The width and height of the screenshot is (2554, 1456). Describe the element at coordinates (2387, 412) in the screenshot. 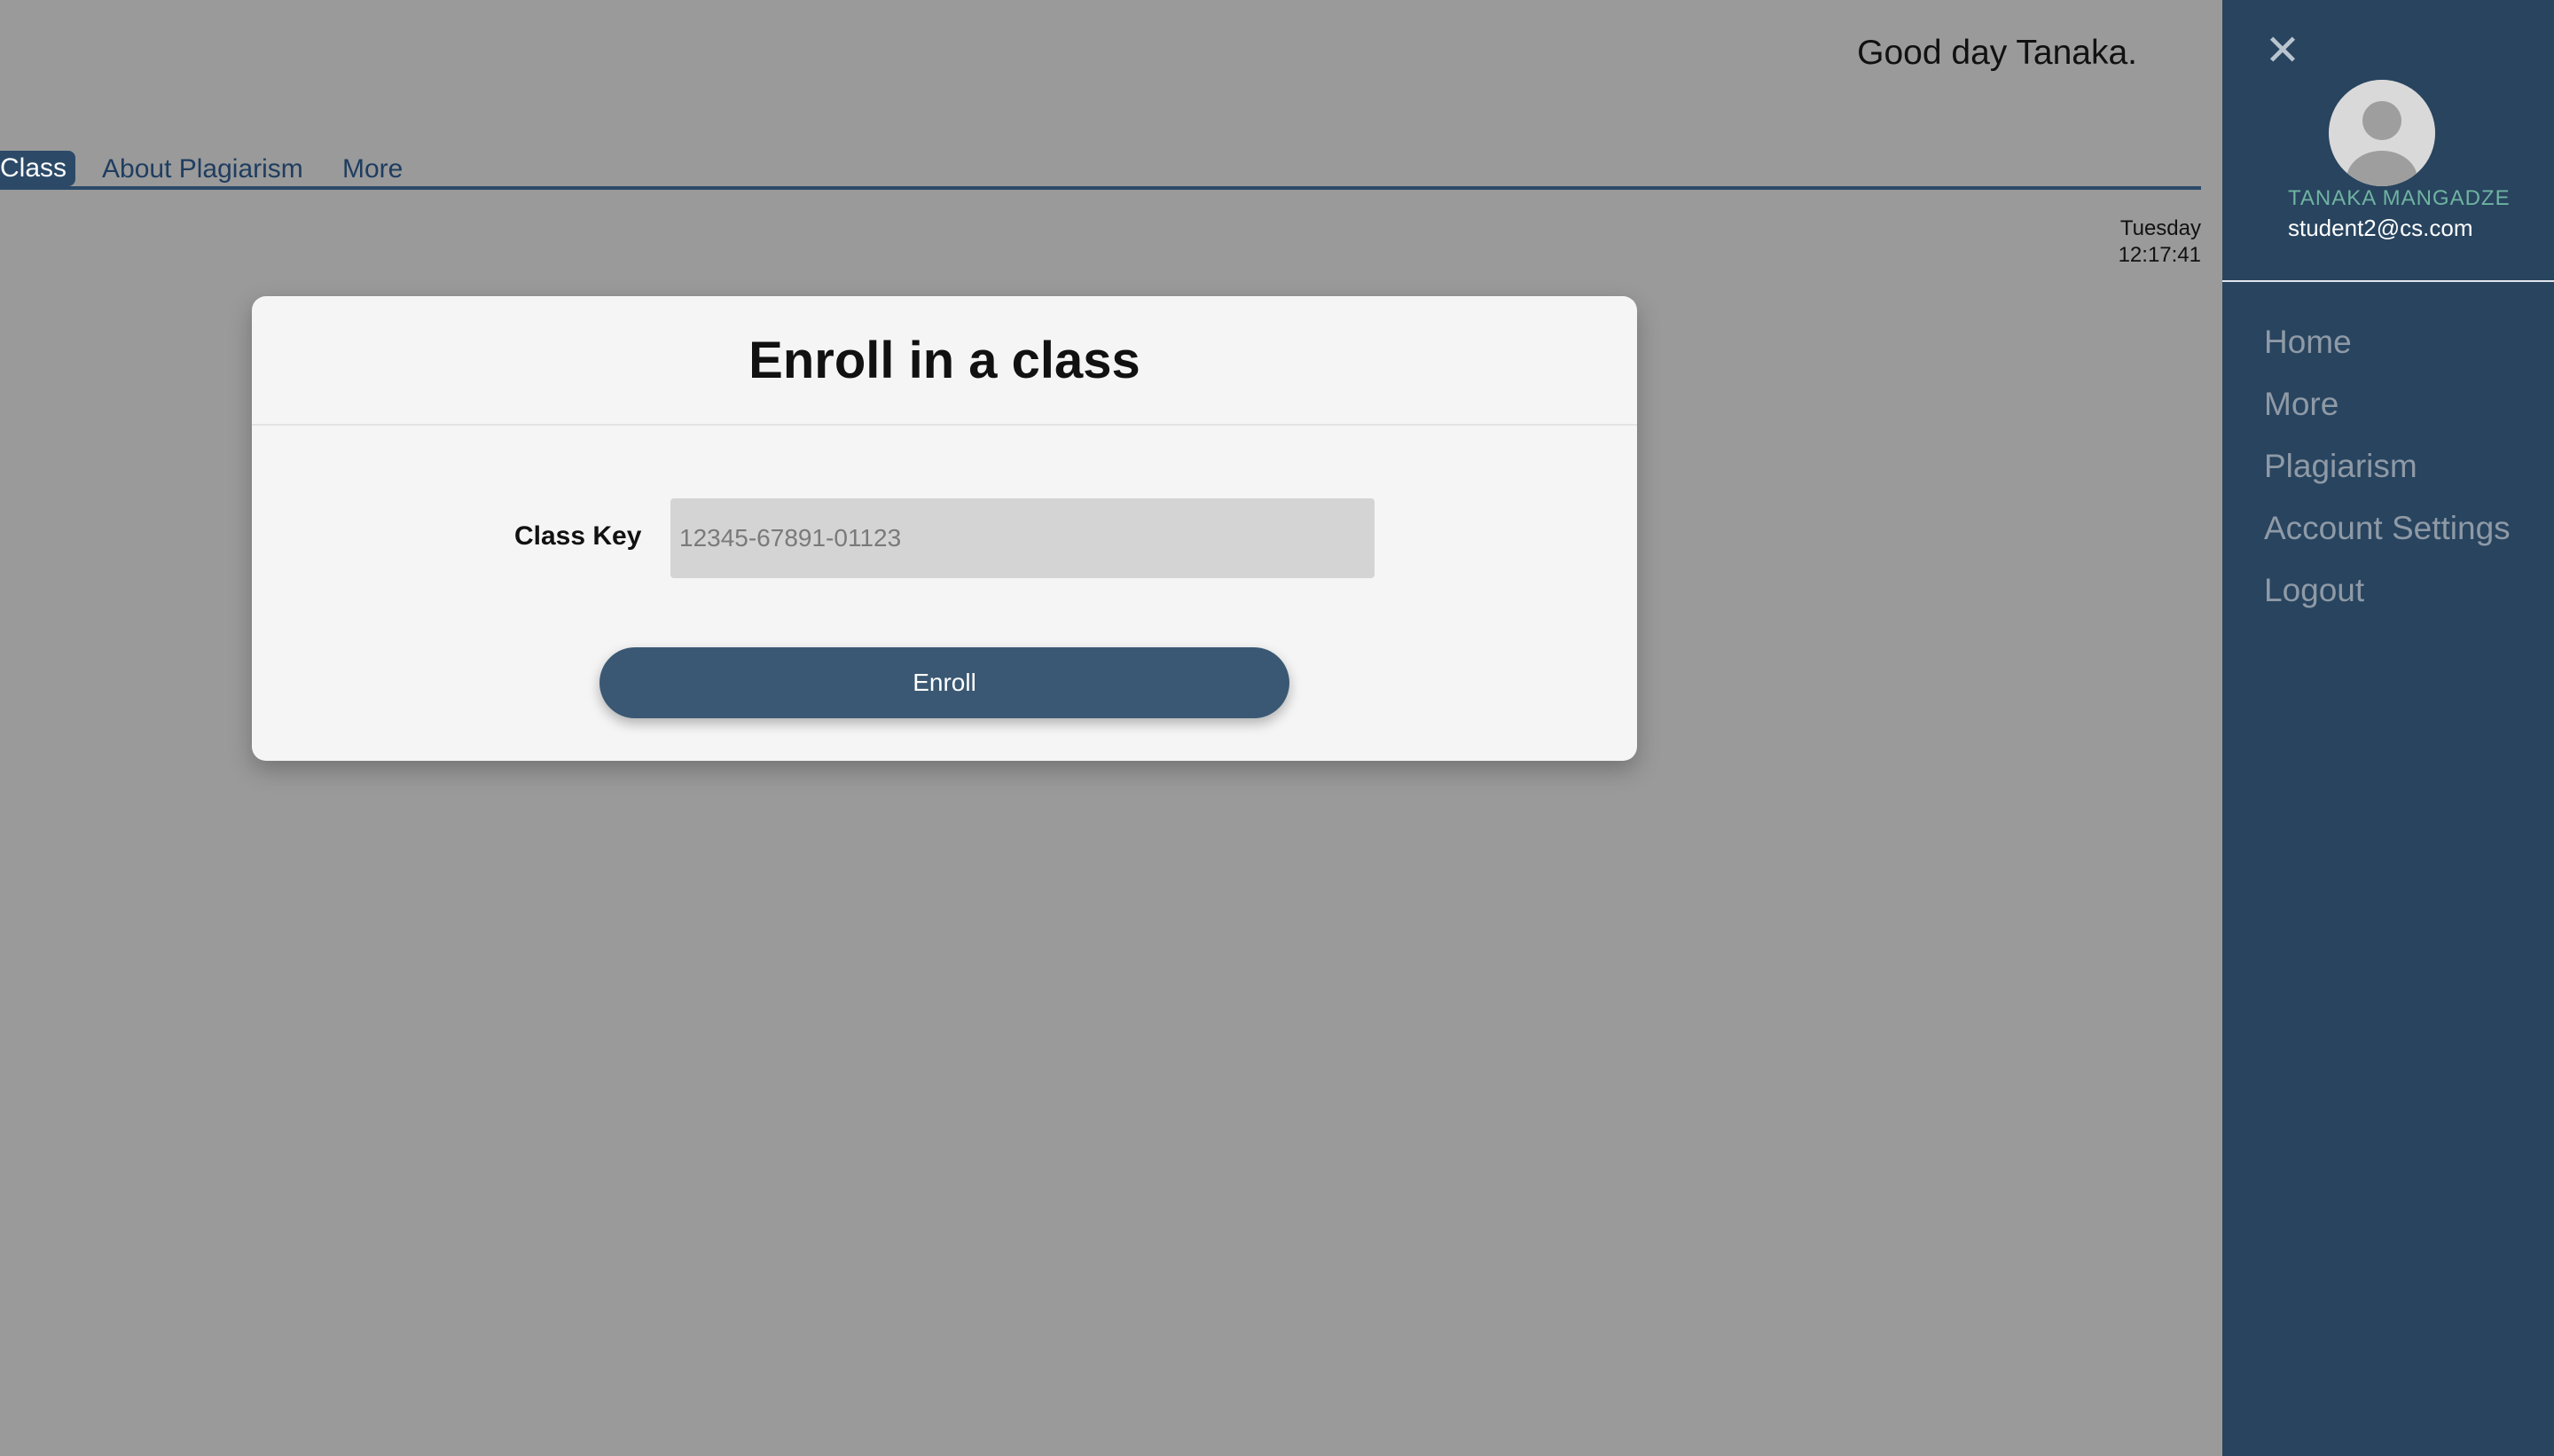

I see `sidebar-item-more: More` at that location.